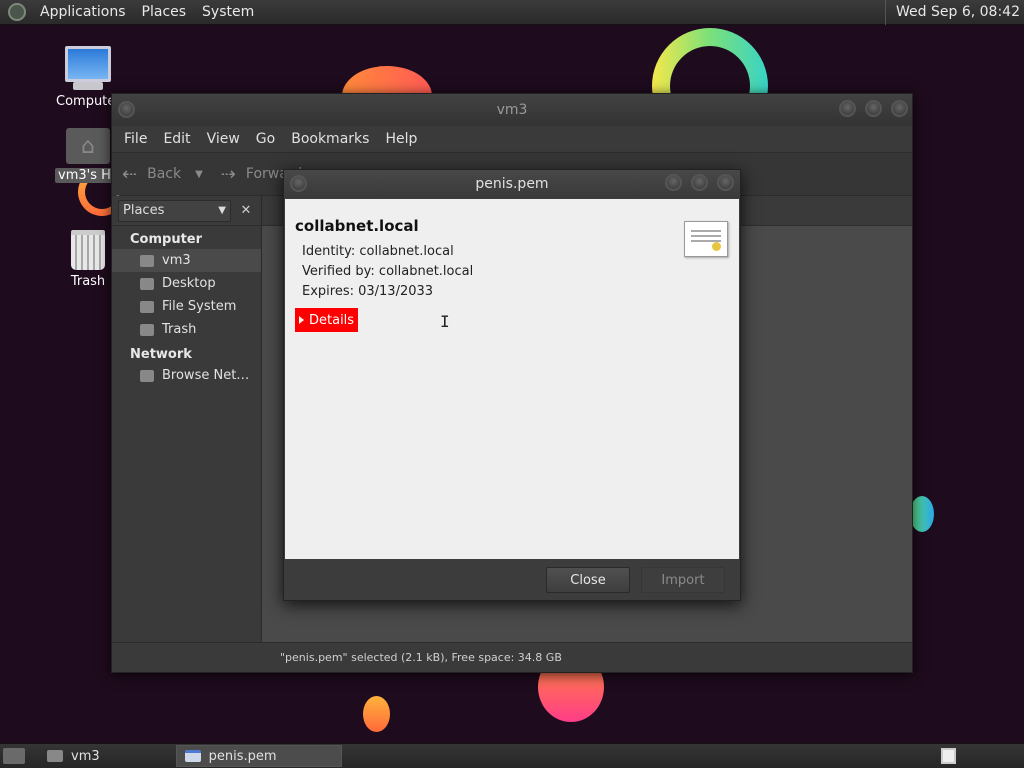 Image resolution: width=1024 pixels, height=768 pixels. Describe the element at coordinates (378, 251) in the screenshot. I see `certificate-identity: Identity: collabnet.local` at that location.